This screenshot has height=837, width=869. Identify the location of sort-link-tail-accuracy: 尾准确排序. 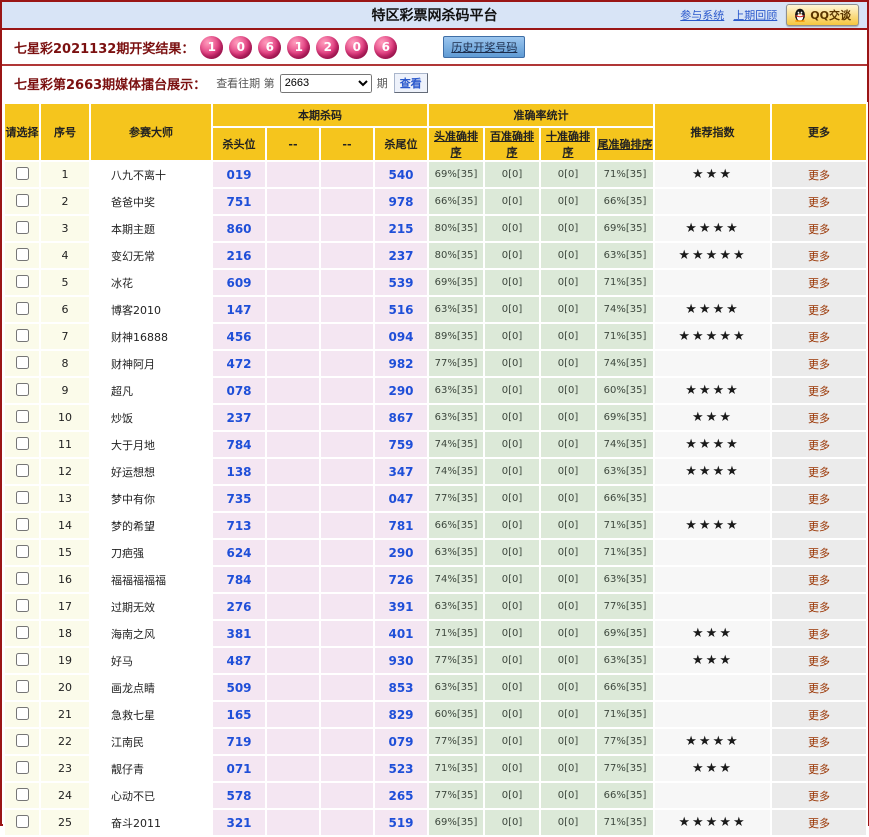
(625, 144).